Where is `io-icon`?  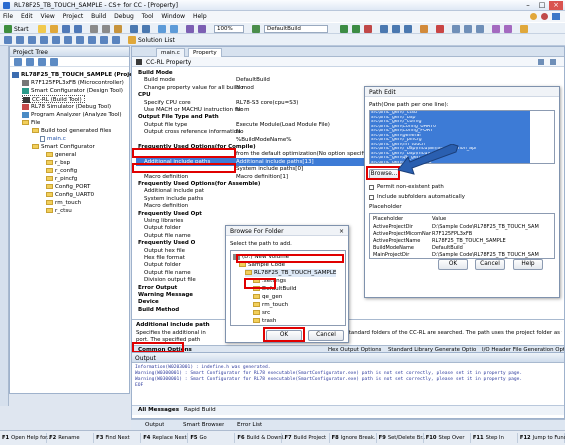 io-icon is located at coordinates (104, 40).